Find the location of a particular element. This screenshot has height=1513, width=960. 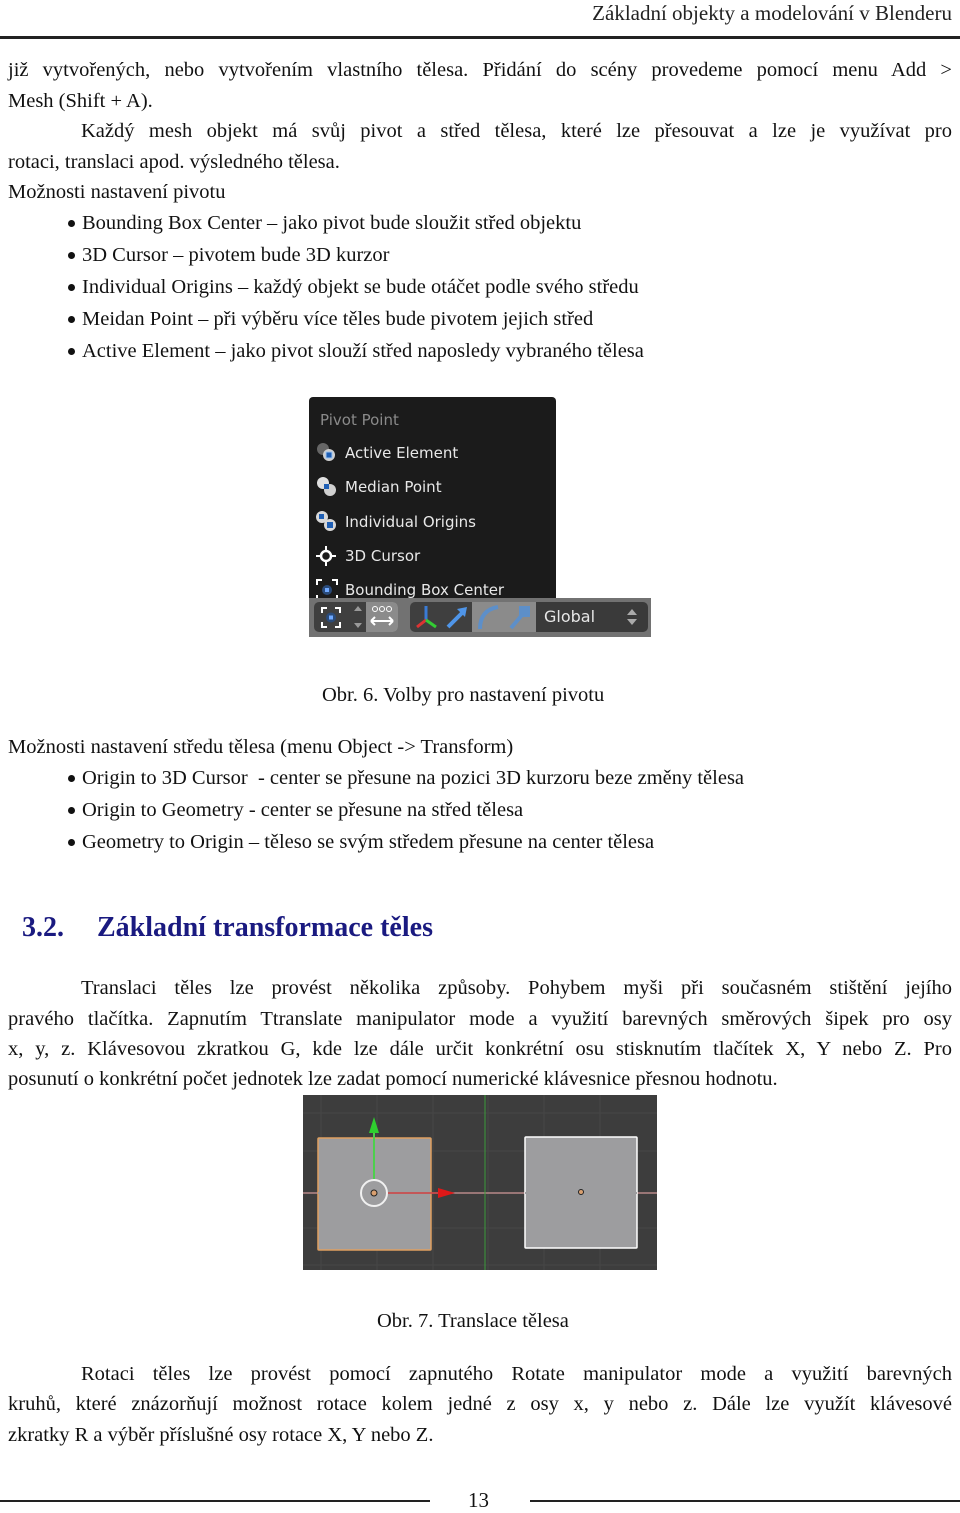

viewport-canvas is located at coordinates (480, 1182).